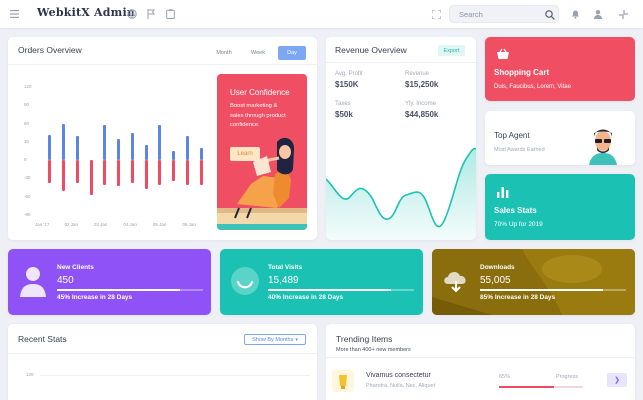 The width and height of the screenshot is (643, 400). What do you see at coordinates (329, 290) in the screenshot?
I see `total-visits-progress-fill` at bounding box center [329, 290].